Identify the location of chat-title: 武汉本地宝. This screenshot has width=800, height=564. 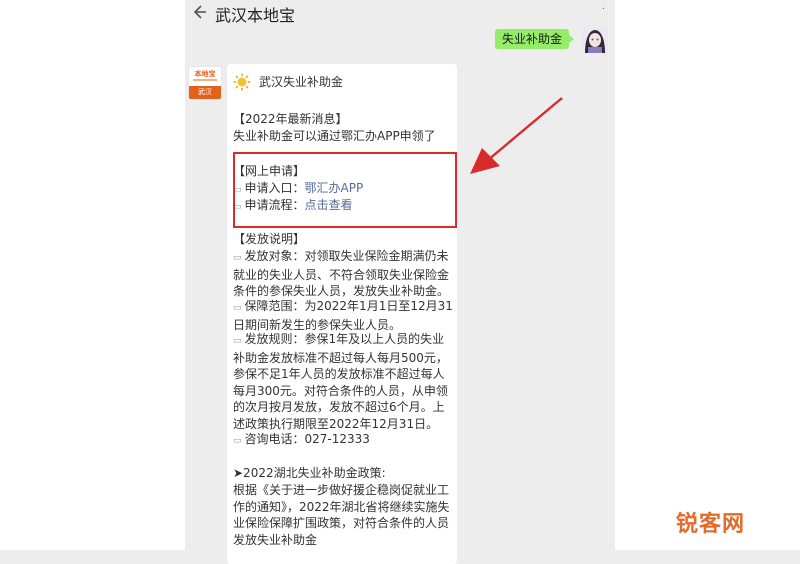
(255, 15).